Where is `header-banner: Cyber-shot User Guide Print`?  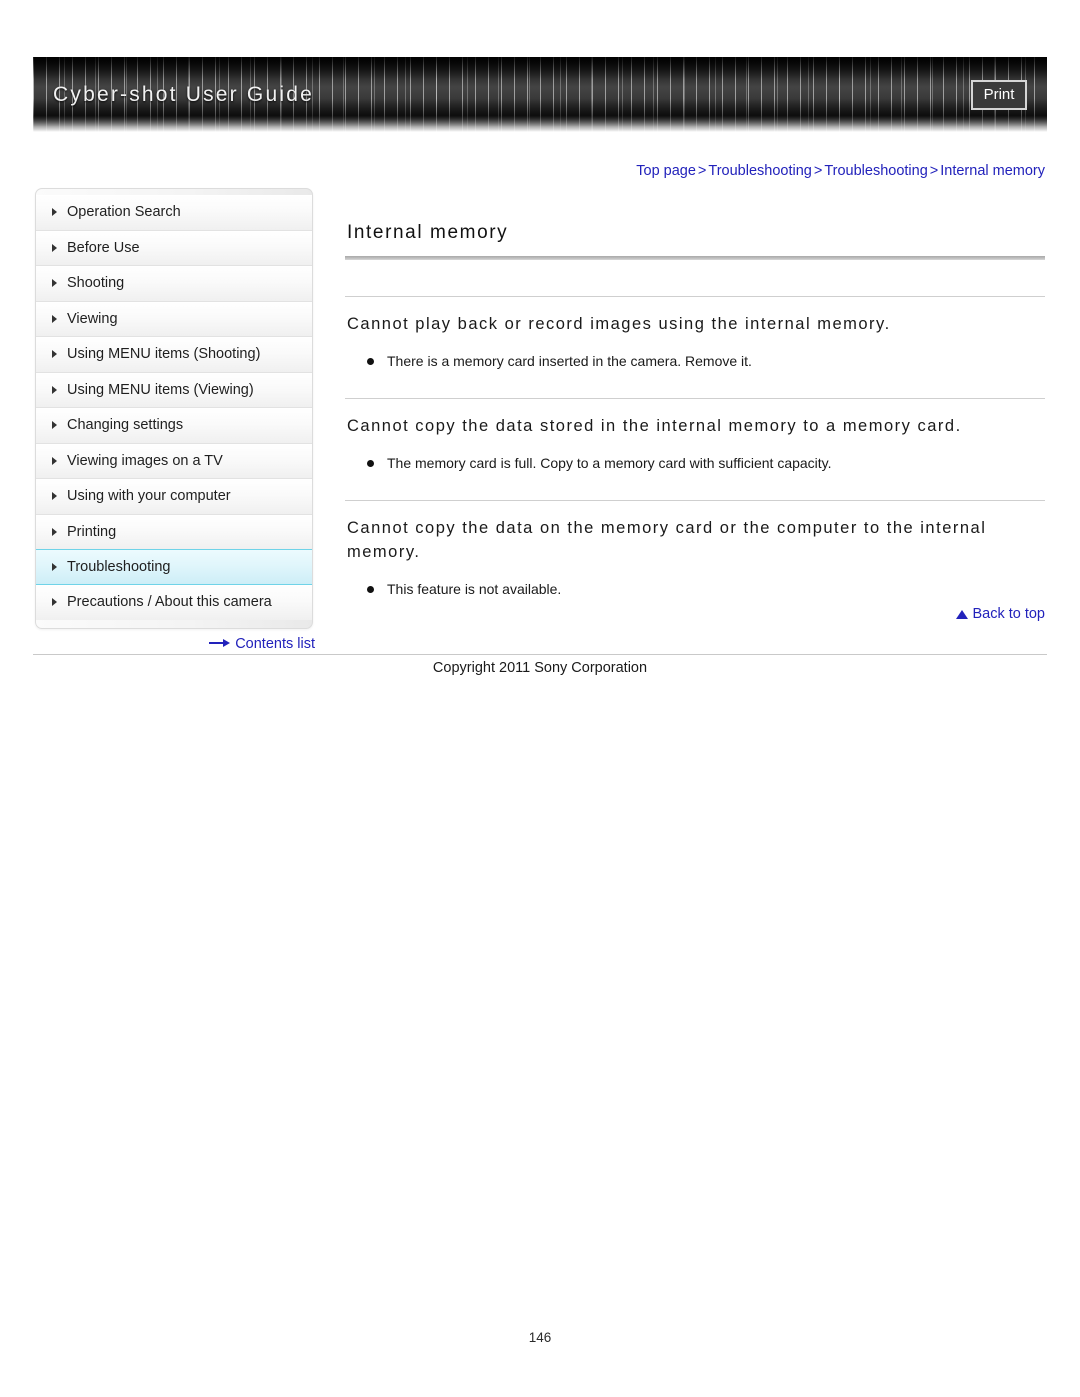
header-banner: Cyber-shot User Guide Print is located at coordinates (540, 94).